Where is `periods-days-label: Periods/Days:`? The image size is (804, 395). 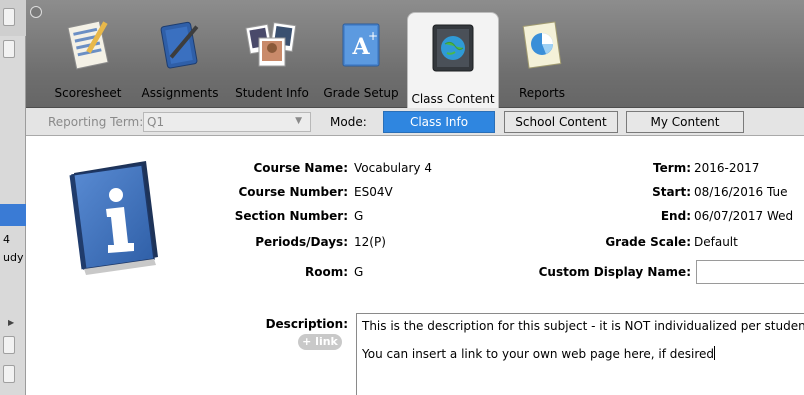 periods-days-label: Periods/Days: is located at coordinates (301, 242).